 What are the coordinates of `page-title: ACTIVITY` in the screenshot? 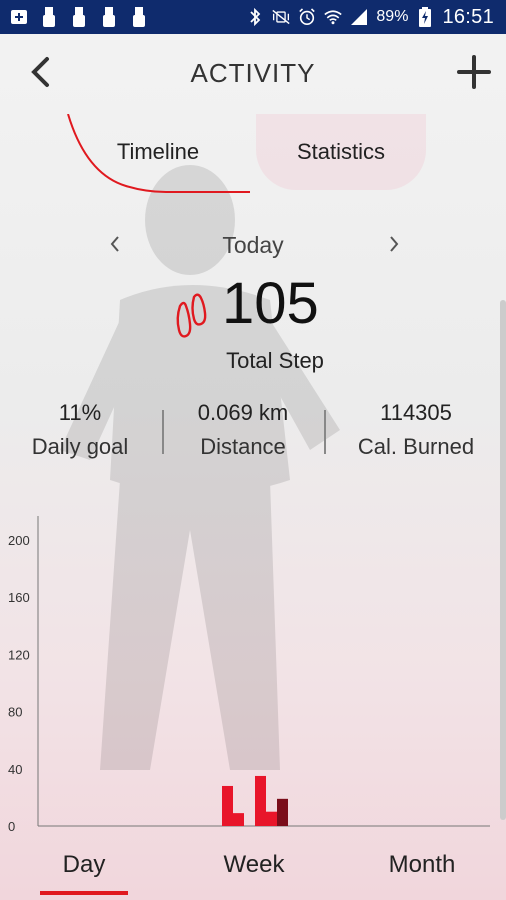 It's located at (253, 73).